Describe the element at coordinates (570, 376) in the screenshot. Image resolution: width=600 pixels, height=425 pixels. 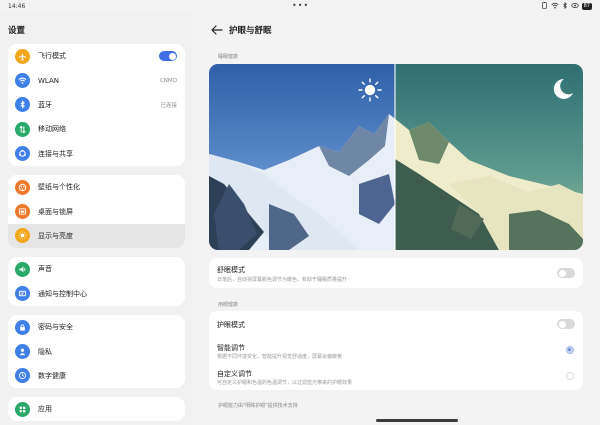
I see `custom-adjust-radio` at that location.